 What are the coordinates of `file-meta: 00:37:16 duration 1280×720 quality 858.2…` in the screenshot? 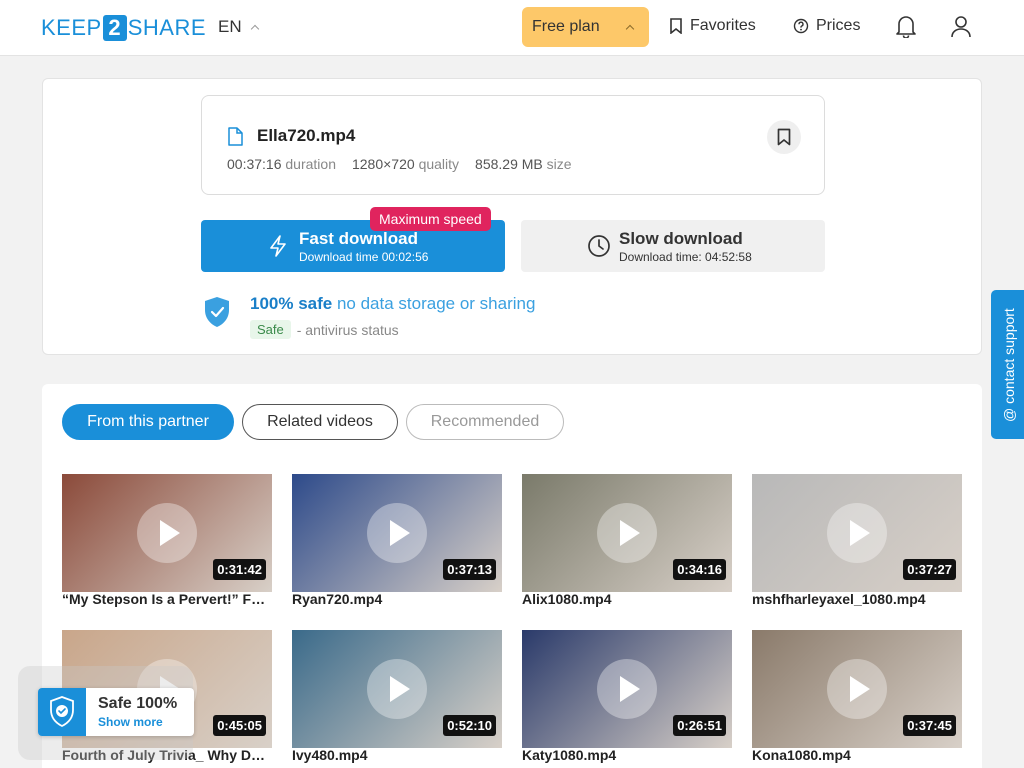 It's located at (399, 164).